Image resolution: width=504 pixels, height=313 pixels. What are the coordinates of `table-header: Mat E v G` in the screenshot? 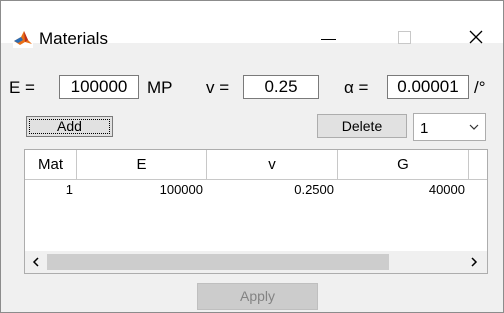 It's located at (256, 165).